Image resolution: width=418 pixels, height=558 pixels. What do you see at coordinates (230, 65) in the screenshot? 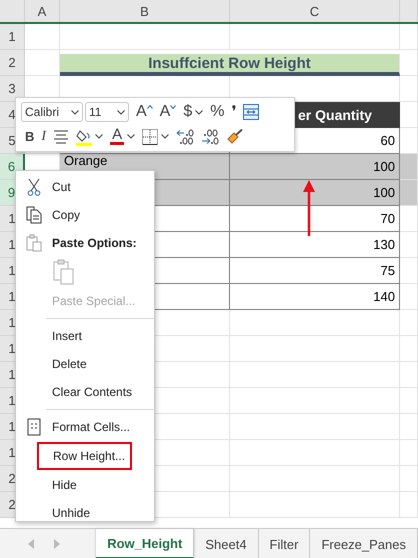
I see `title-cell: Insuffcient Row Height` at bounding box center [230, 65].